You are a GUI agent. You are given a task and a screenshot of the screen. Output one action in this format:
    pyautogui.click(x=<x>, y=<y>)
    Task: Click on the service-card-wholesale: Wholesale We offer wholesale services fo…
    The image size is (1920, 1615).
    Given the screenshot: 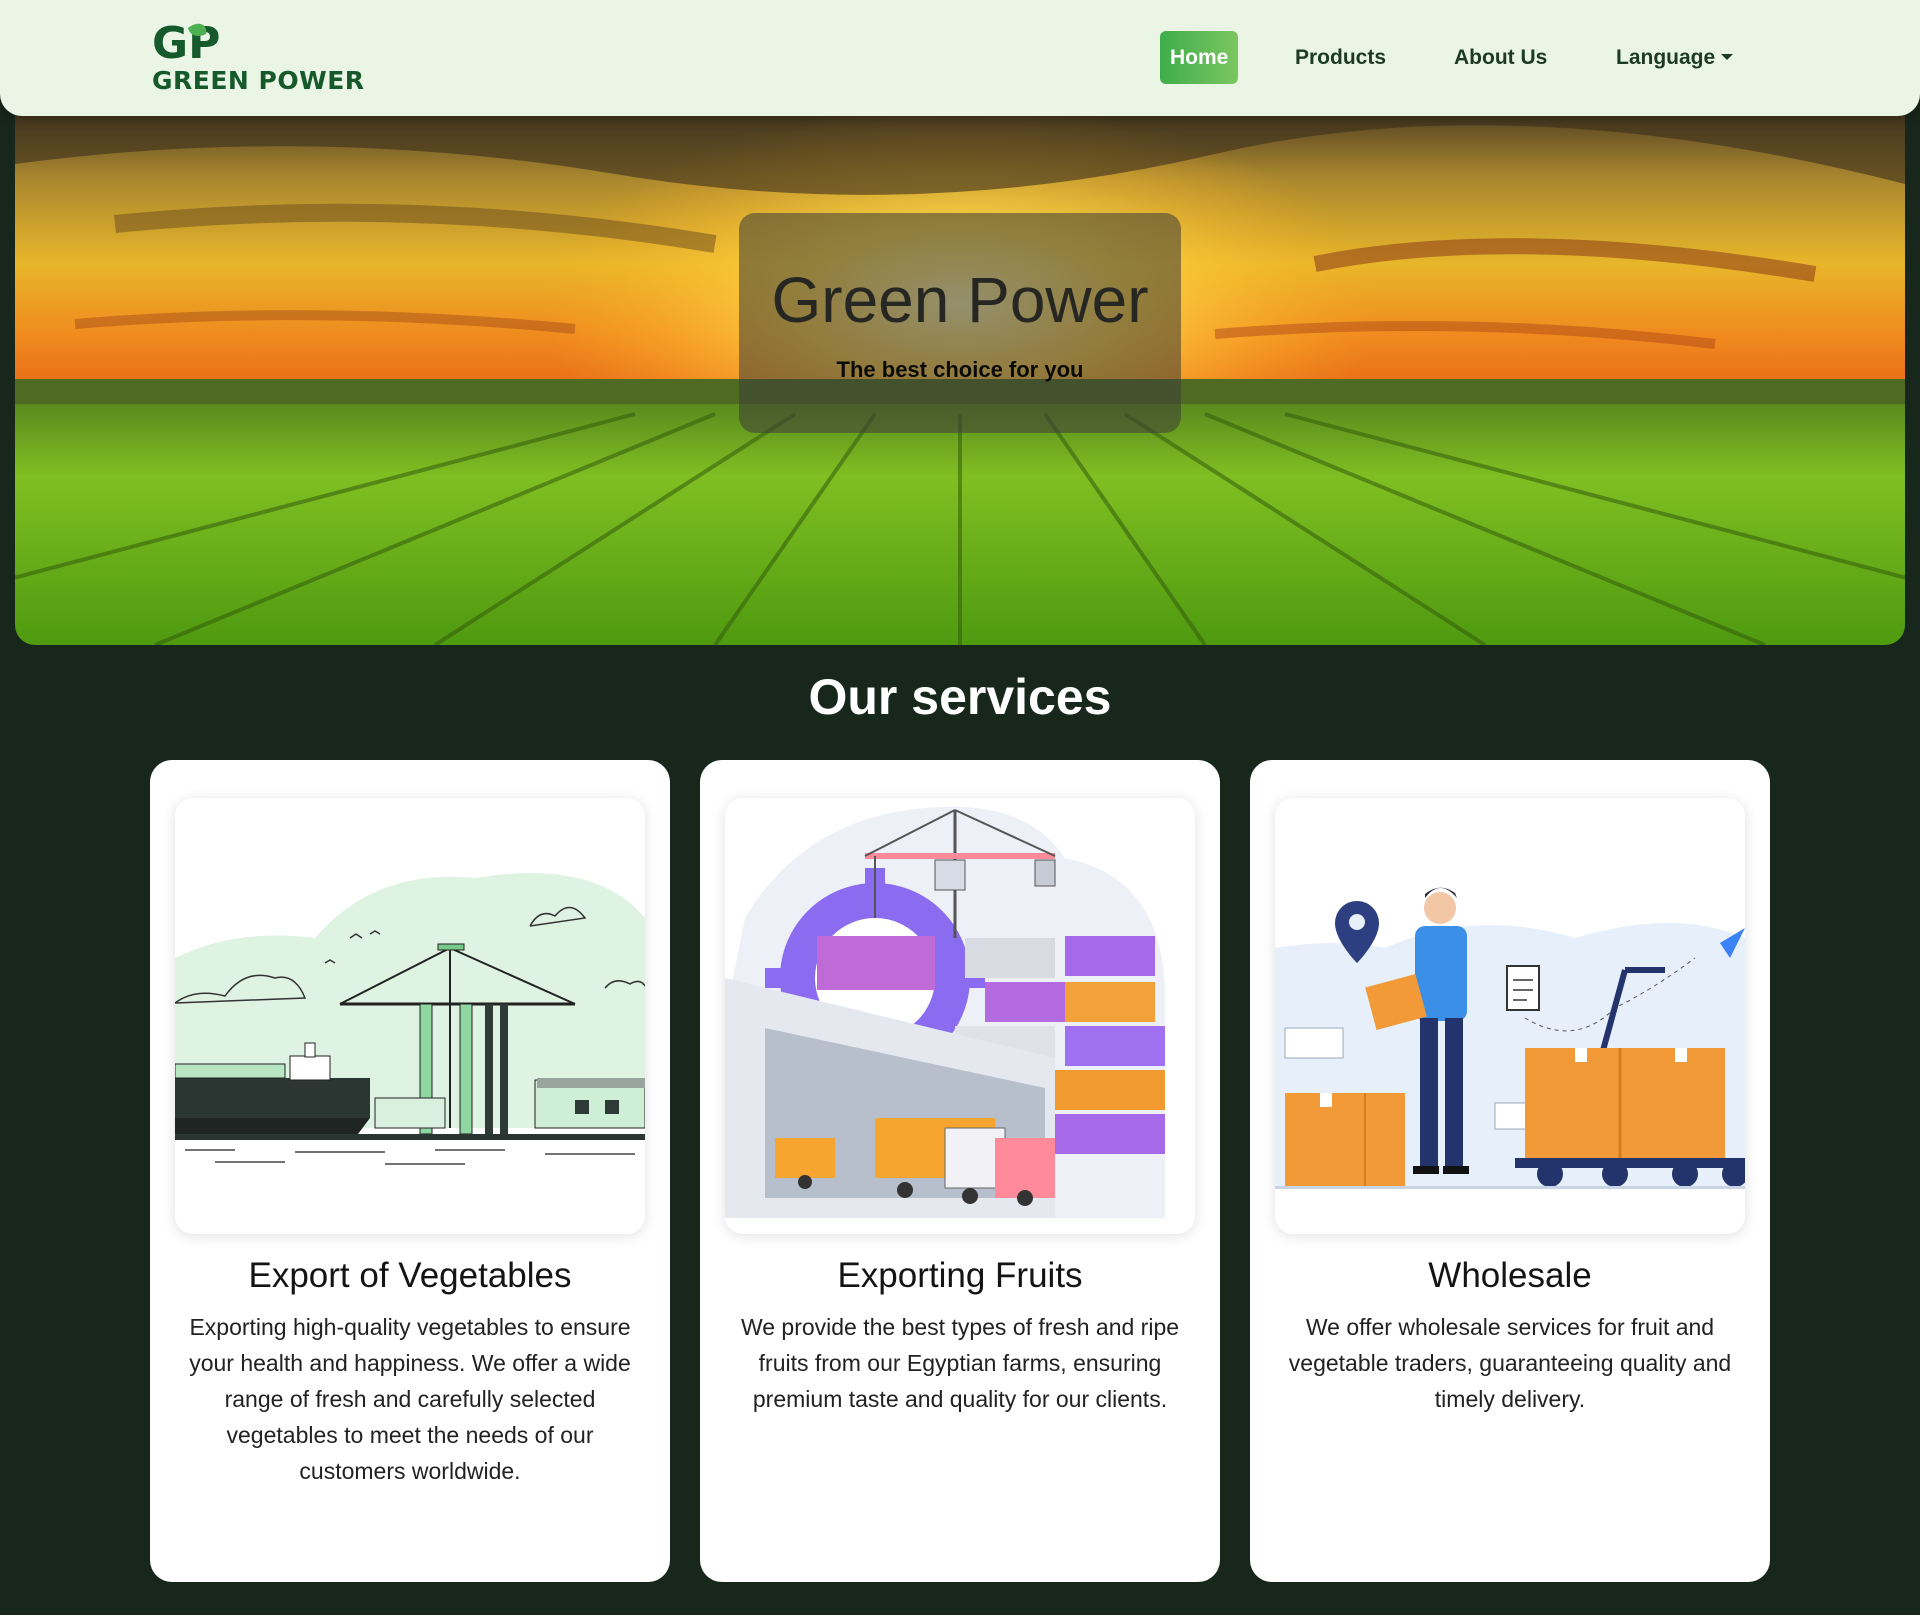 What is the action you would take?
    pyautogui.click(x=1510, y=1171)
    